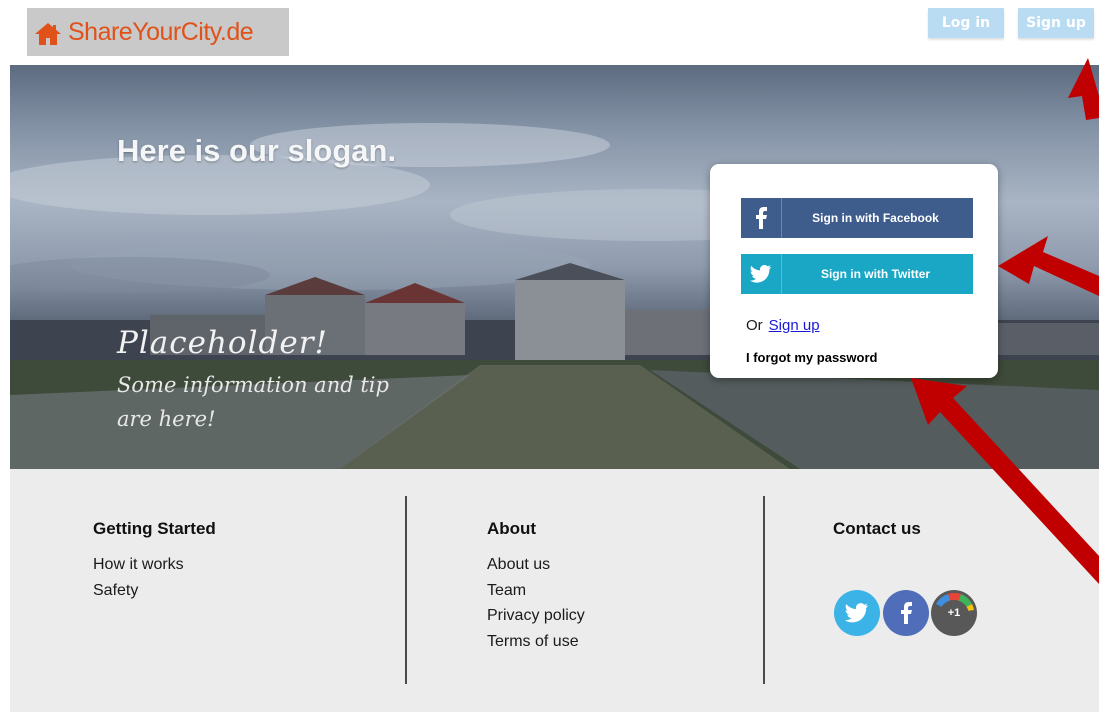  Describe the element at coordinates (253, 402) in the screenshot. I see `placeholder-info: Some information and tip are here!` at that location.